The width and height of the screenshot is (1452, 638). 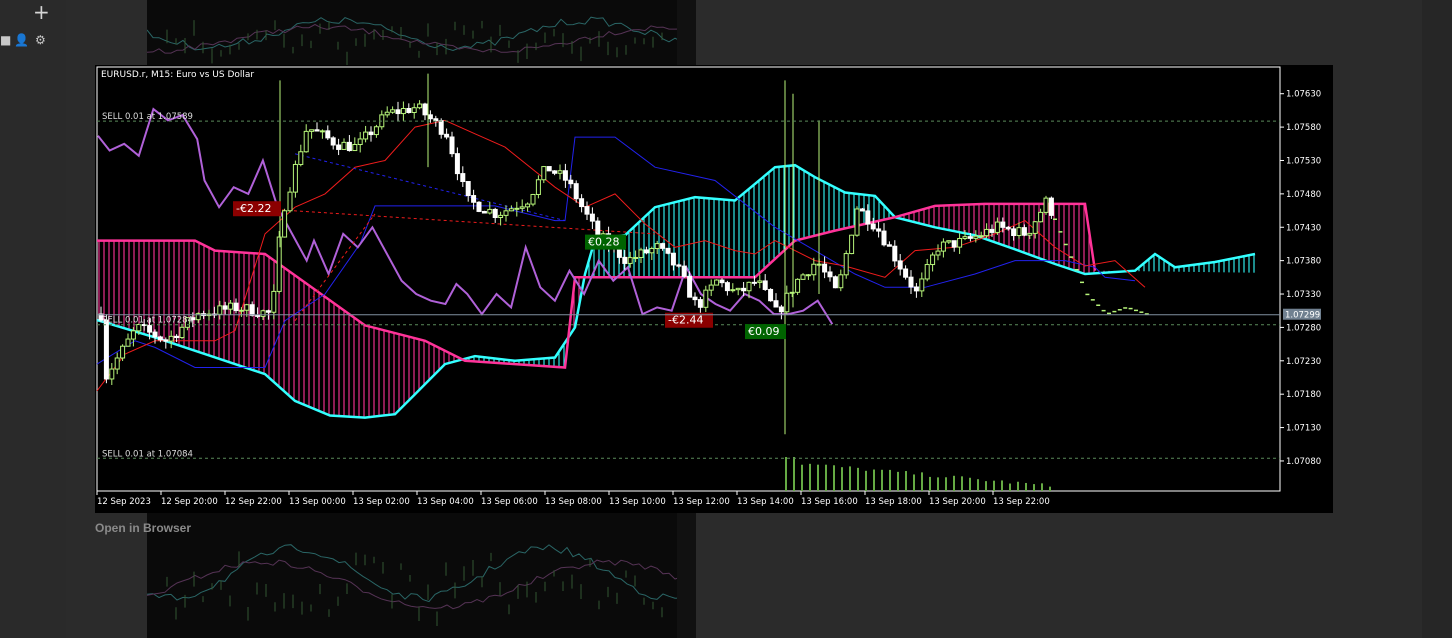 What do you see at coordinates (143, 528) in the screenshot?
I see `open-in-browser-link: Open in Browser` at bounding box center [143, 528].